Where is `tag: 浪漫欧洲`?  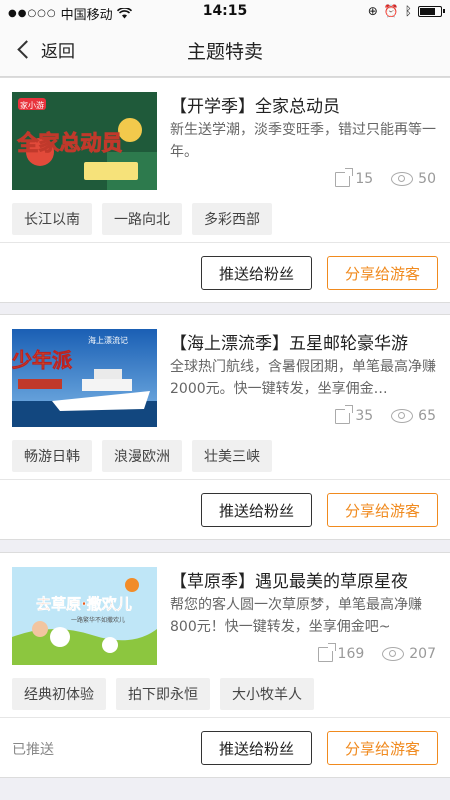
tag: 浪漫欧洲 is located at coordinates (142, 456).